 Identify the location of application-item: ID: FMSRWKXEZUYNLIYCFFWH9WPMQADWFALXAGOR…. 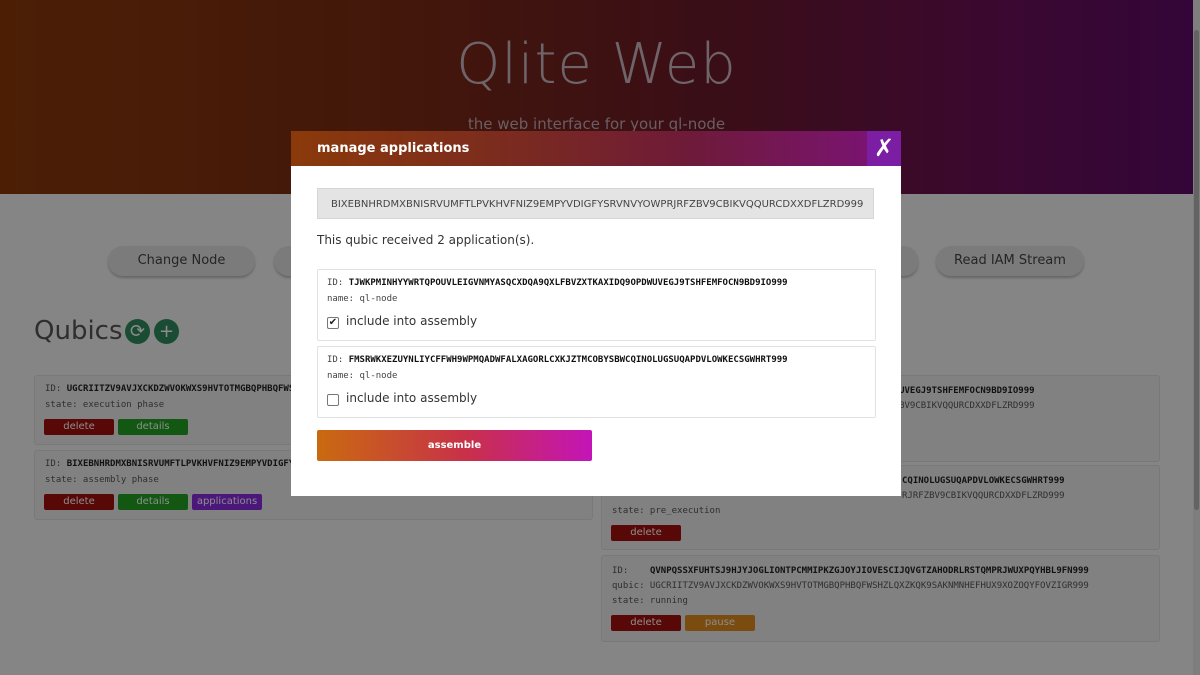
(596, 382).